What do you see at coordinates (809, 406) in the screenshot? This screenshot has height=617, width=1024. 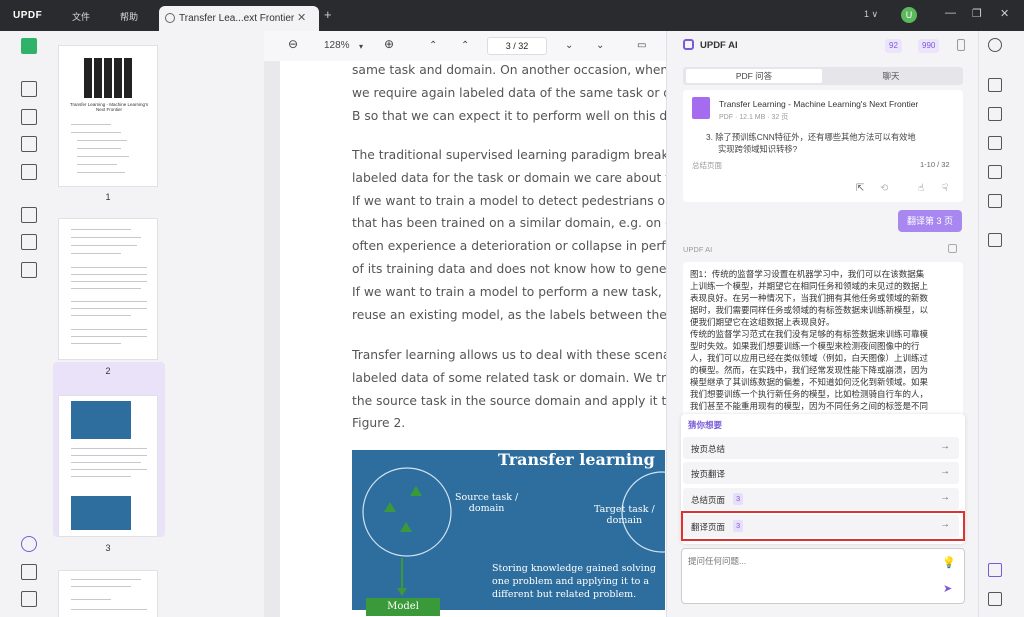 I see `answer-line: 我们甚至不能重用现有的模型，因为不同任务之间的标签是不同` at bounding box center [809, 406].